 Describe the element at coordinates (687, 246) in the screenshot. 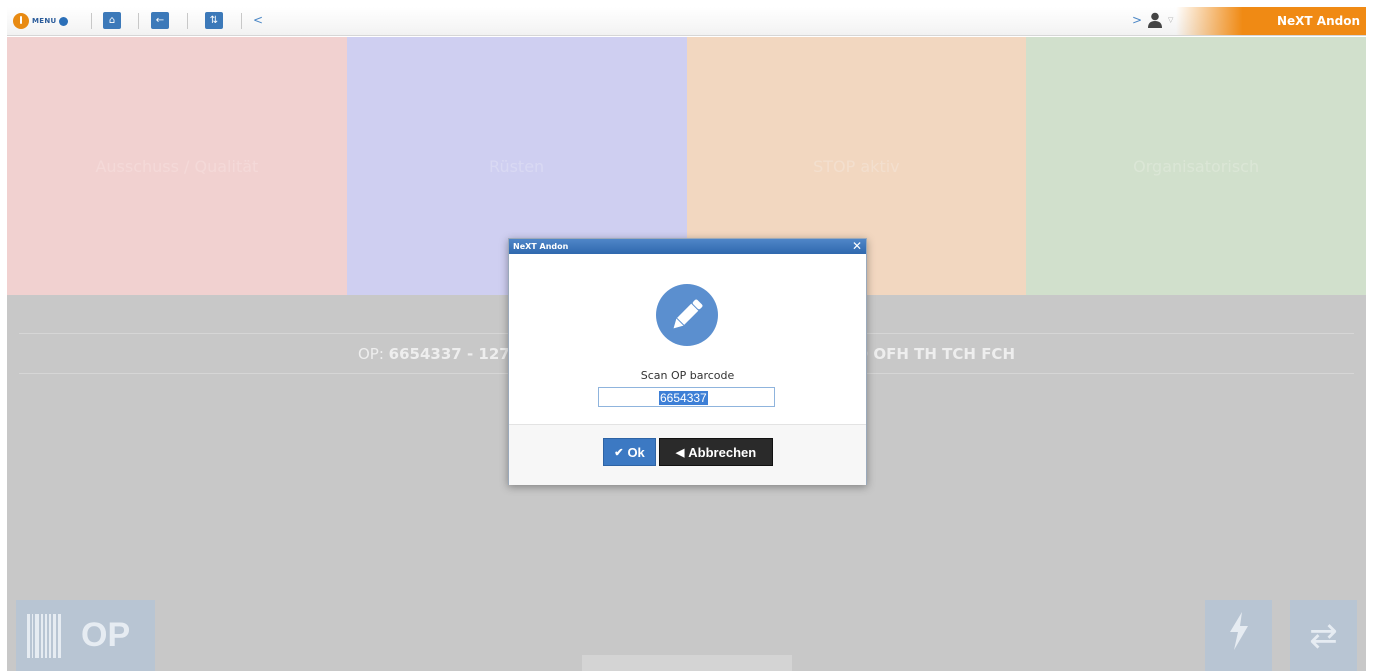

I see `dialog-titlebar: NeXT Andon ✕` at that location.